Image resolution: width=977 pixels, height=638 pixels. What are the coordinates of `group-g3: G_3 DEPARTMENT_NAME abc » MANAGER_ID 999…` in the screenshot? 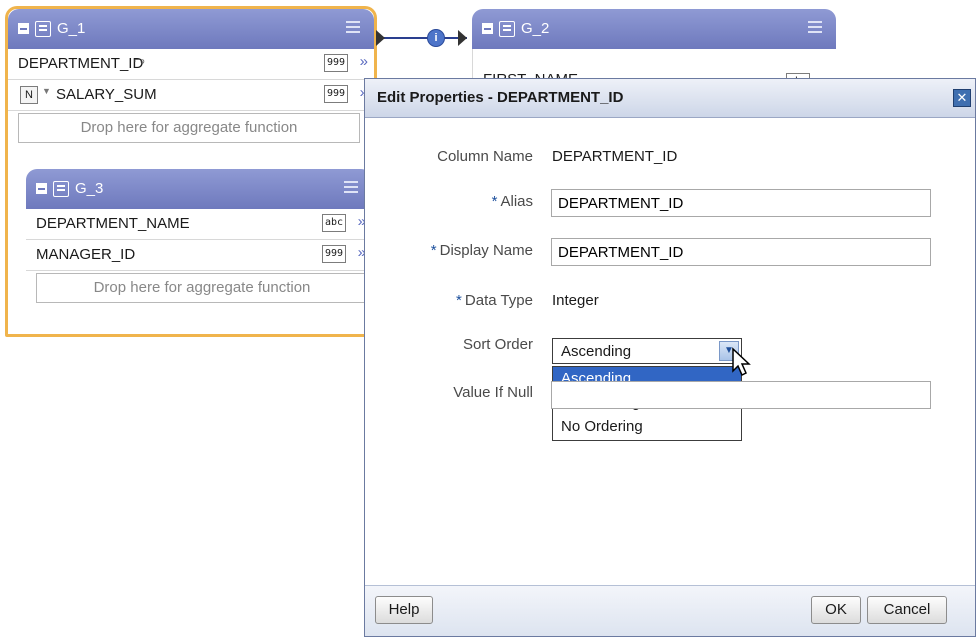 It's located at (199, 249).